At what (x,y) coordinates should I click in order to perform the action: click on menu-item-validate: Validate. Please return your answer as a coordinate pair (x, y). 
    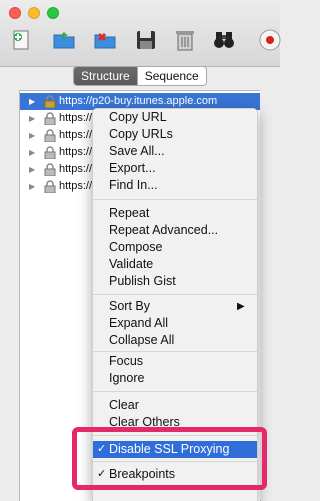
    Looking at the image, I should click on (175, 264).